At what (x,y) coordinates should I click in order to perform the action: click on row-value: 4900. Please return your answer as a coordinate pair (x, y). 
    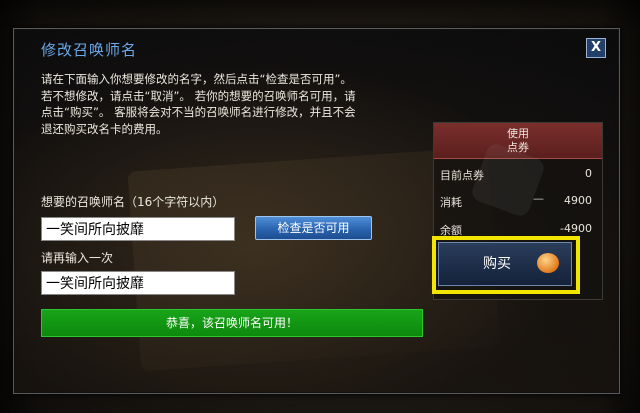
    Looking at the image, I should click on (578, 200).